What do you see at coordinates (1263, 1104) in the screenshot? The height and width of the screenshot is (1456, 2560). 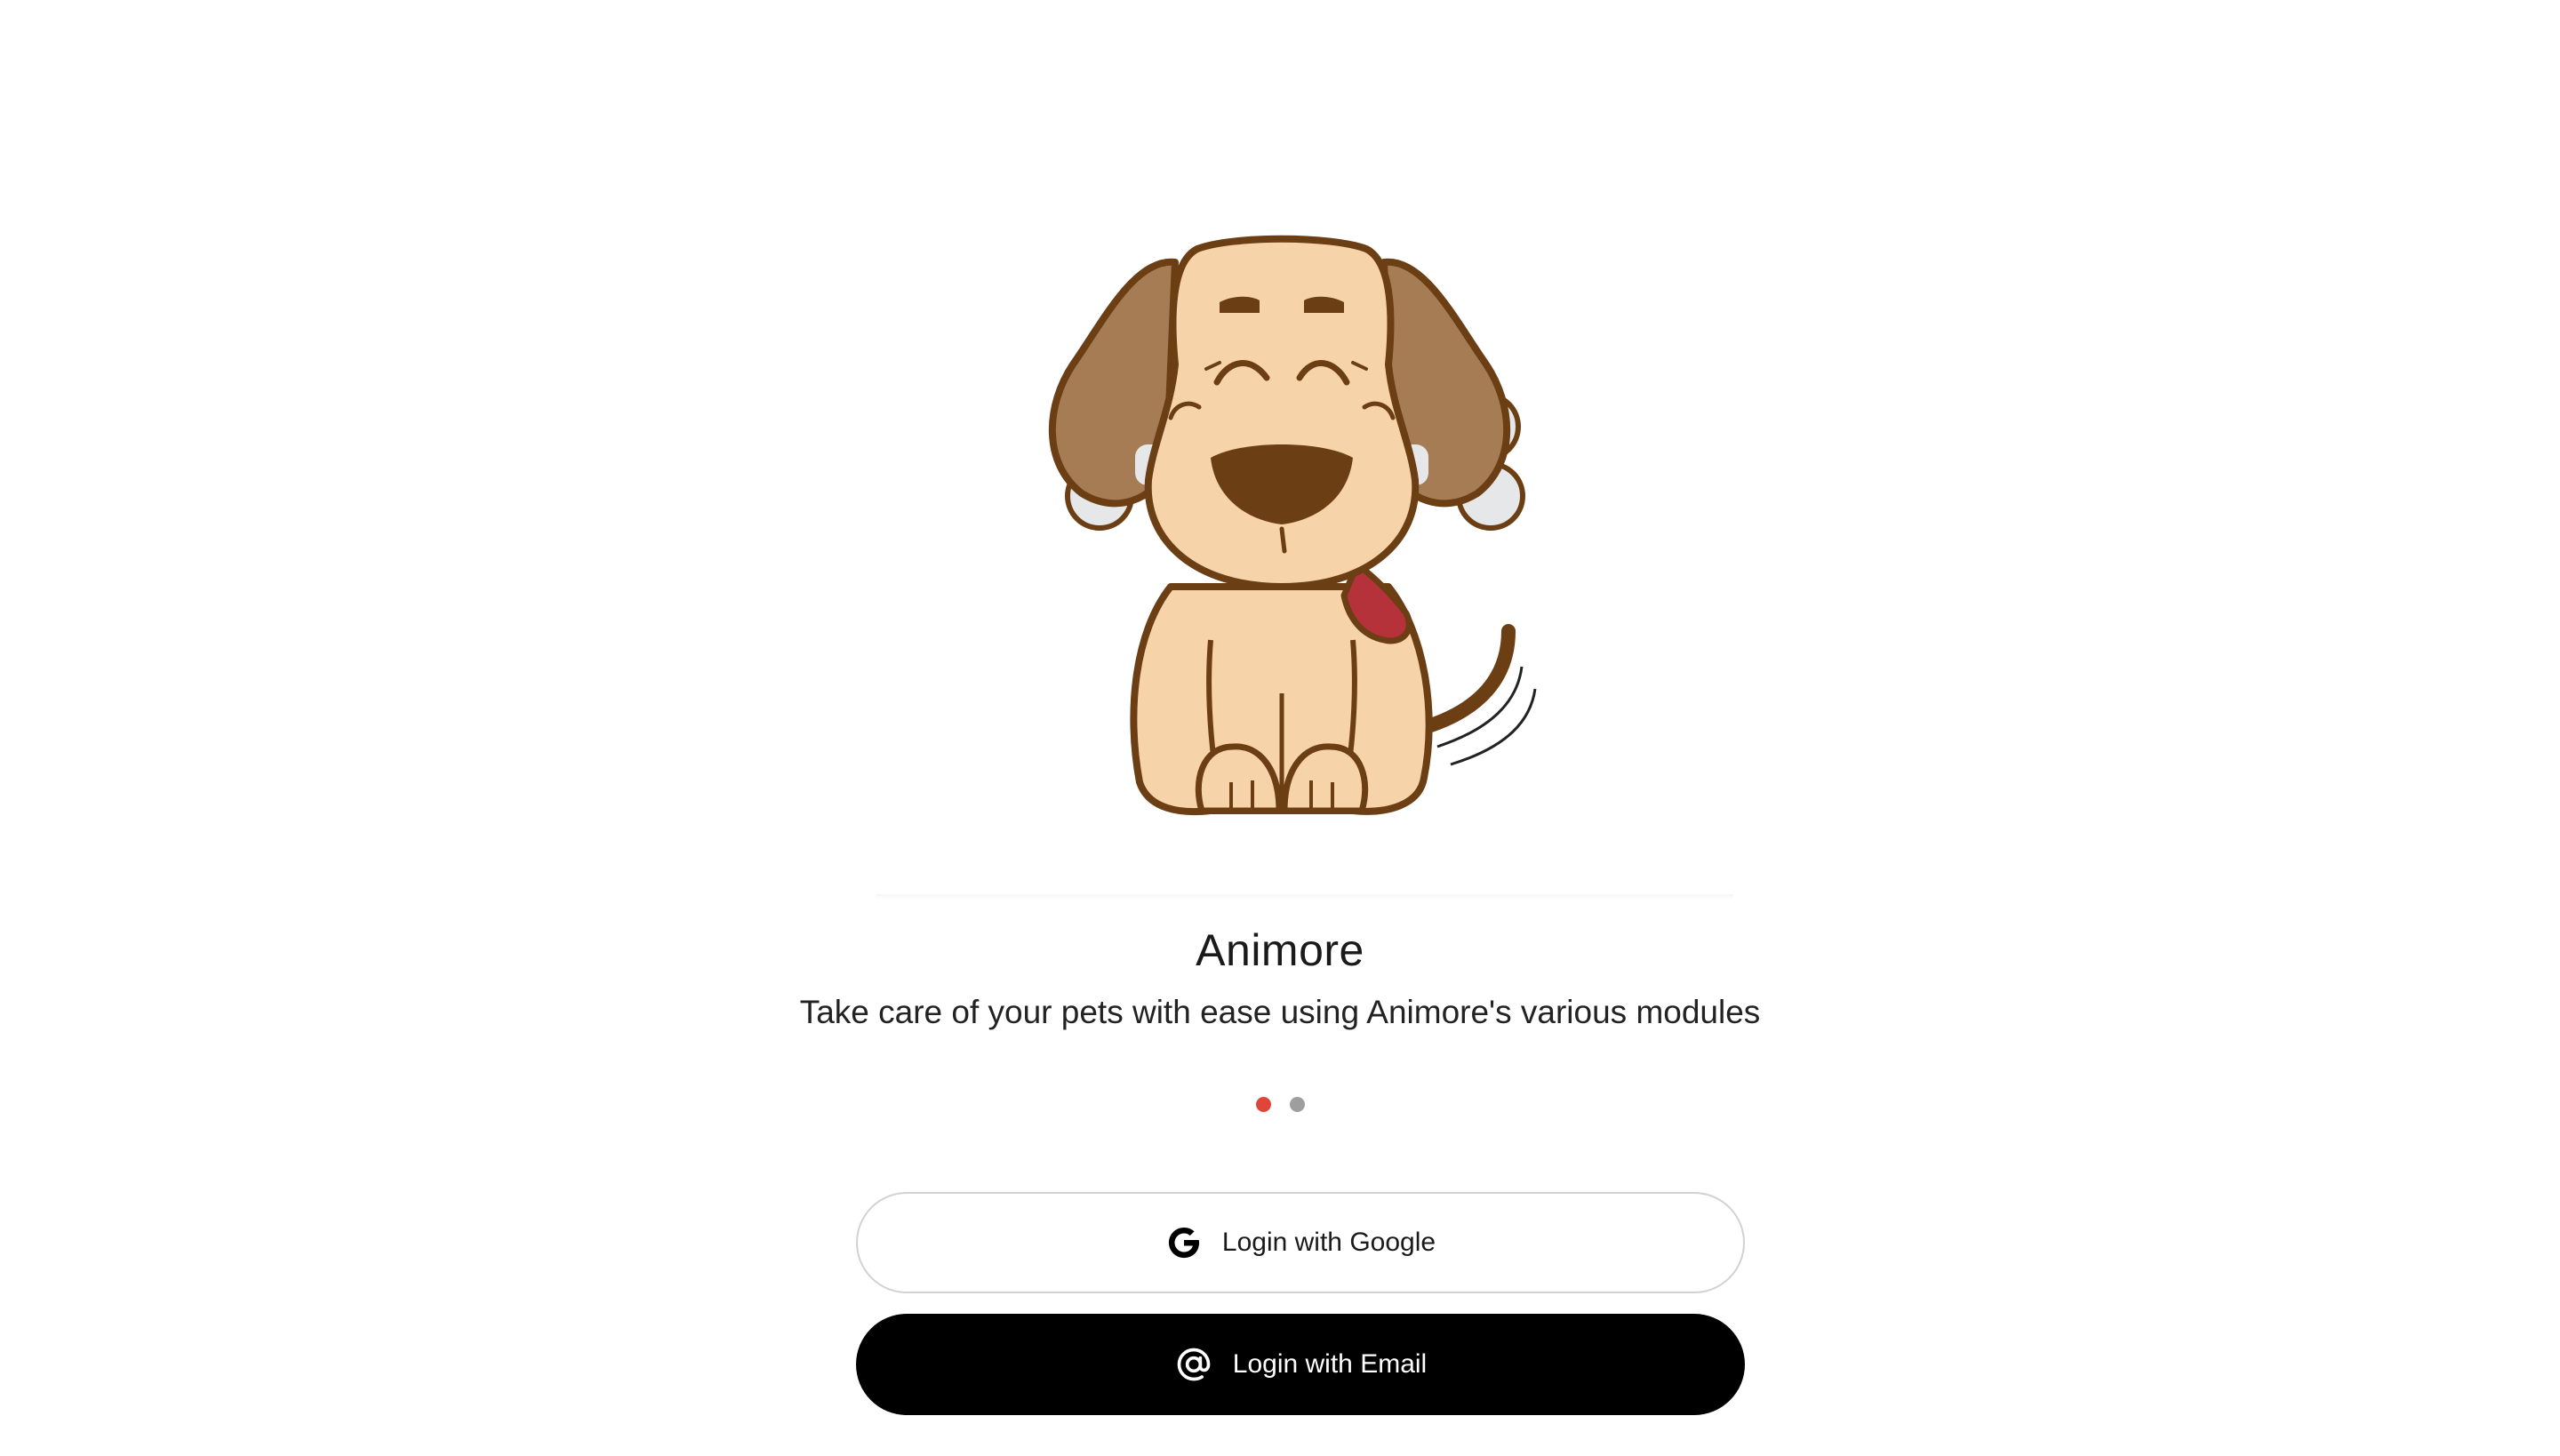 I see `carousel-dot-active` at bounding box center [1263, 1104].